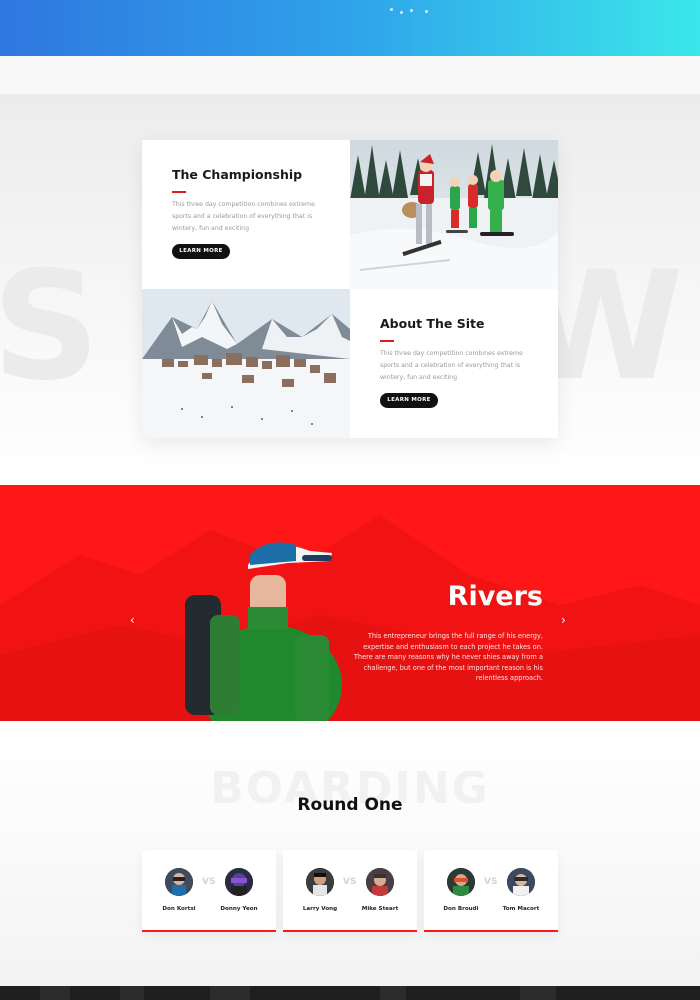 The width and height of the screenshot is (700, 1000). Describe the element at coordinates (566, 620) in the screenshot. I see `chevron-right-icon: ›` at that location.